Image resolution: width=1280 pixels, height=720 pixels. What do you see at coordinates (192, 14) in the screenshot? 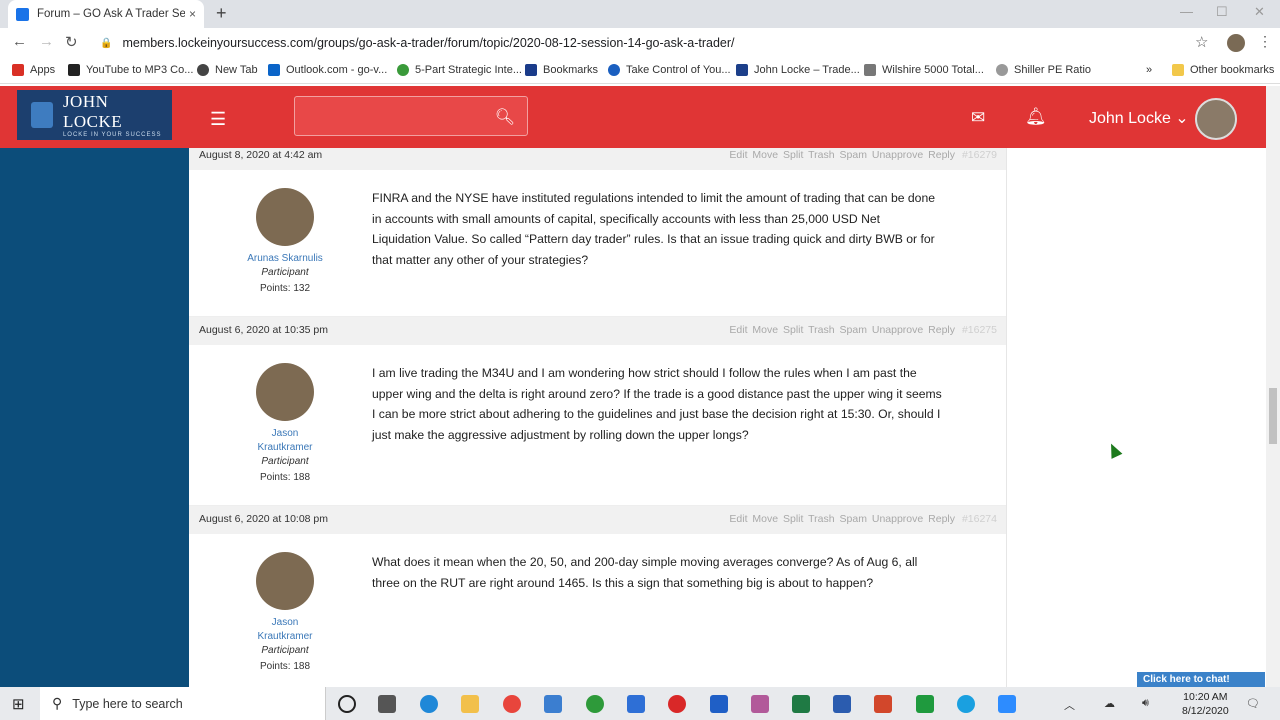
I see `tab-close-icon: ×` at bounding box center [192, 14].